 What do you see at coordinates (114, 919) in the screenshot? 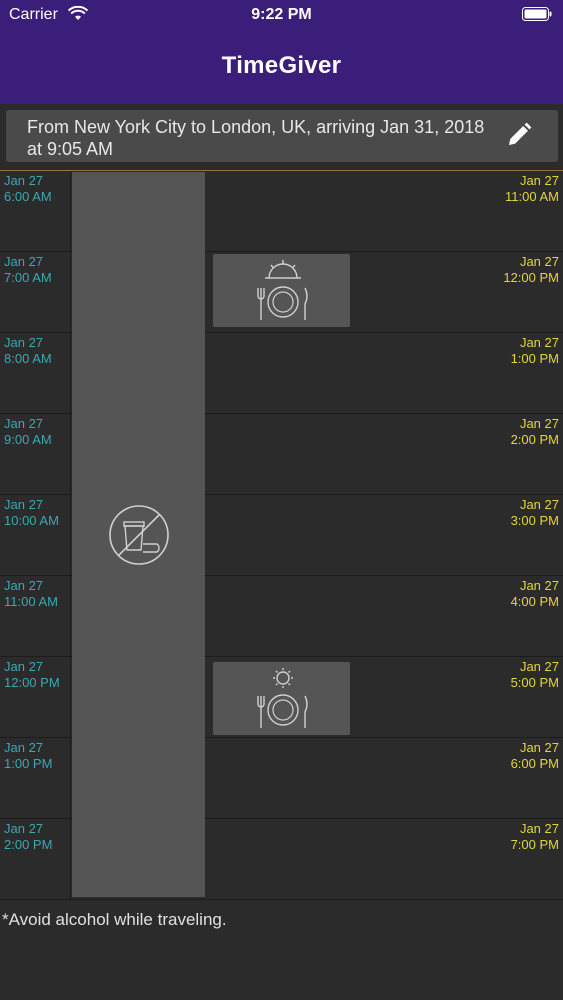
I see `travel-advice-note: *Avoid alcohol while traveling.` at bounding box center [114, 919].